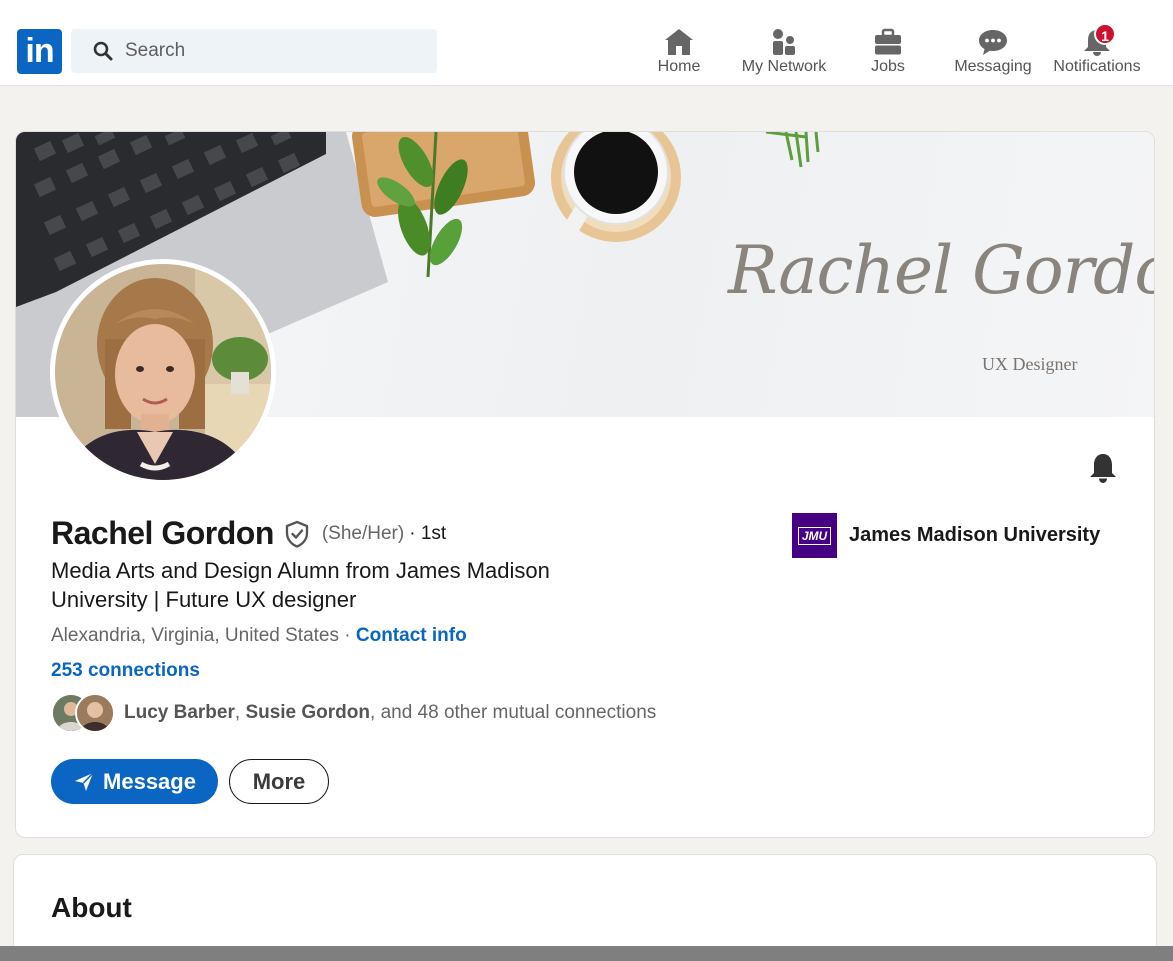 This screenshot has height=961, width=1173. I want to click on top-navigation-bar: in Home My Network, so click(586, 43).